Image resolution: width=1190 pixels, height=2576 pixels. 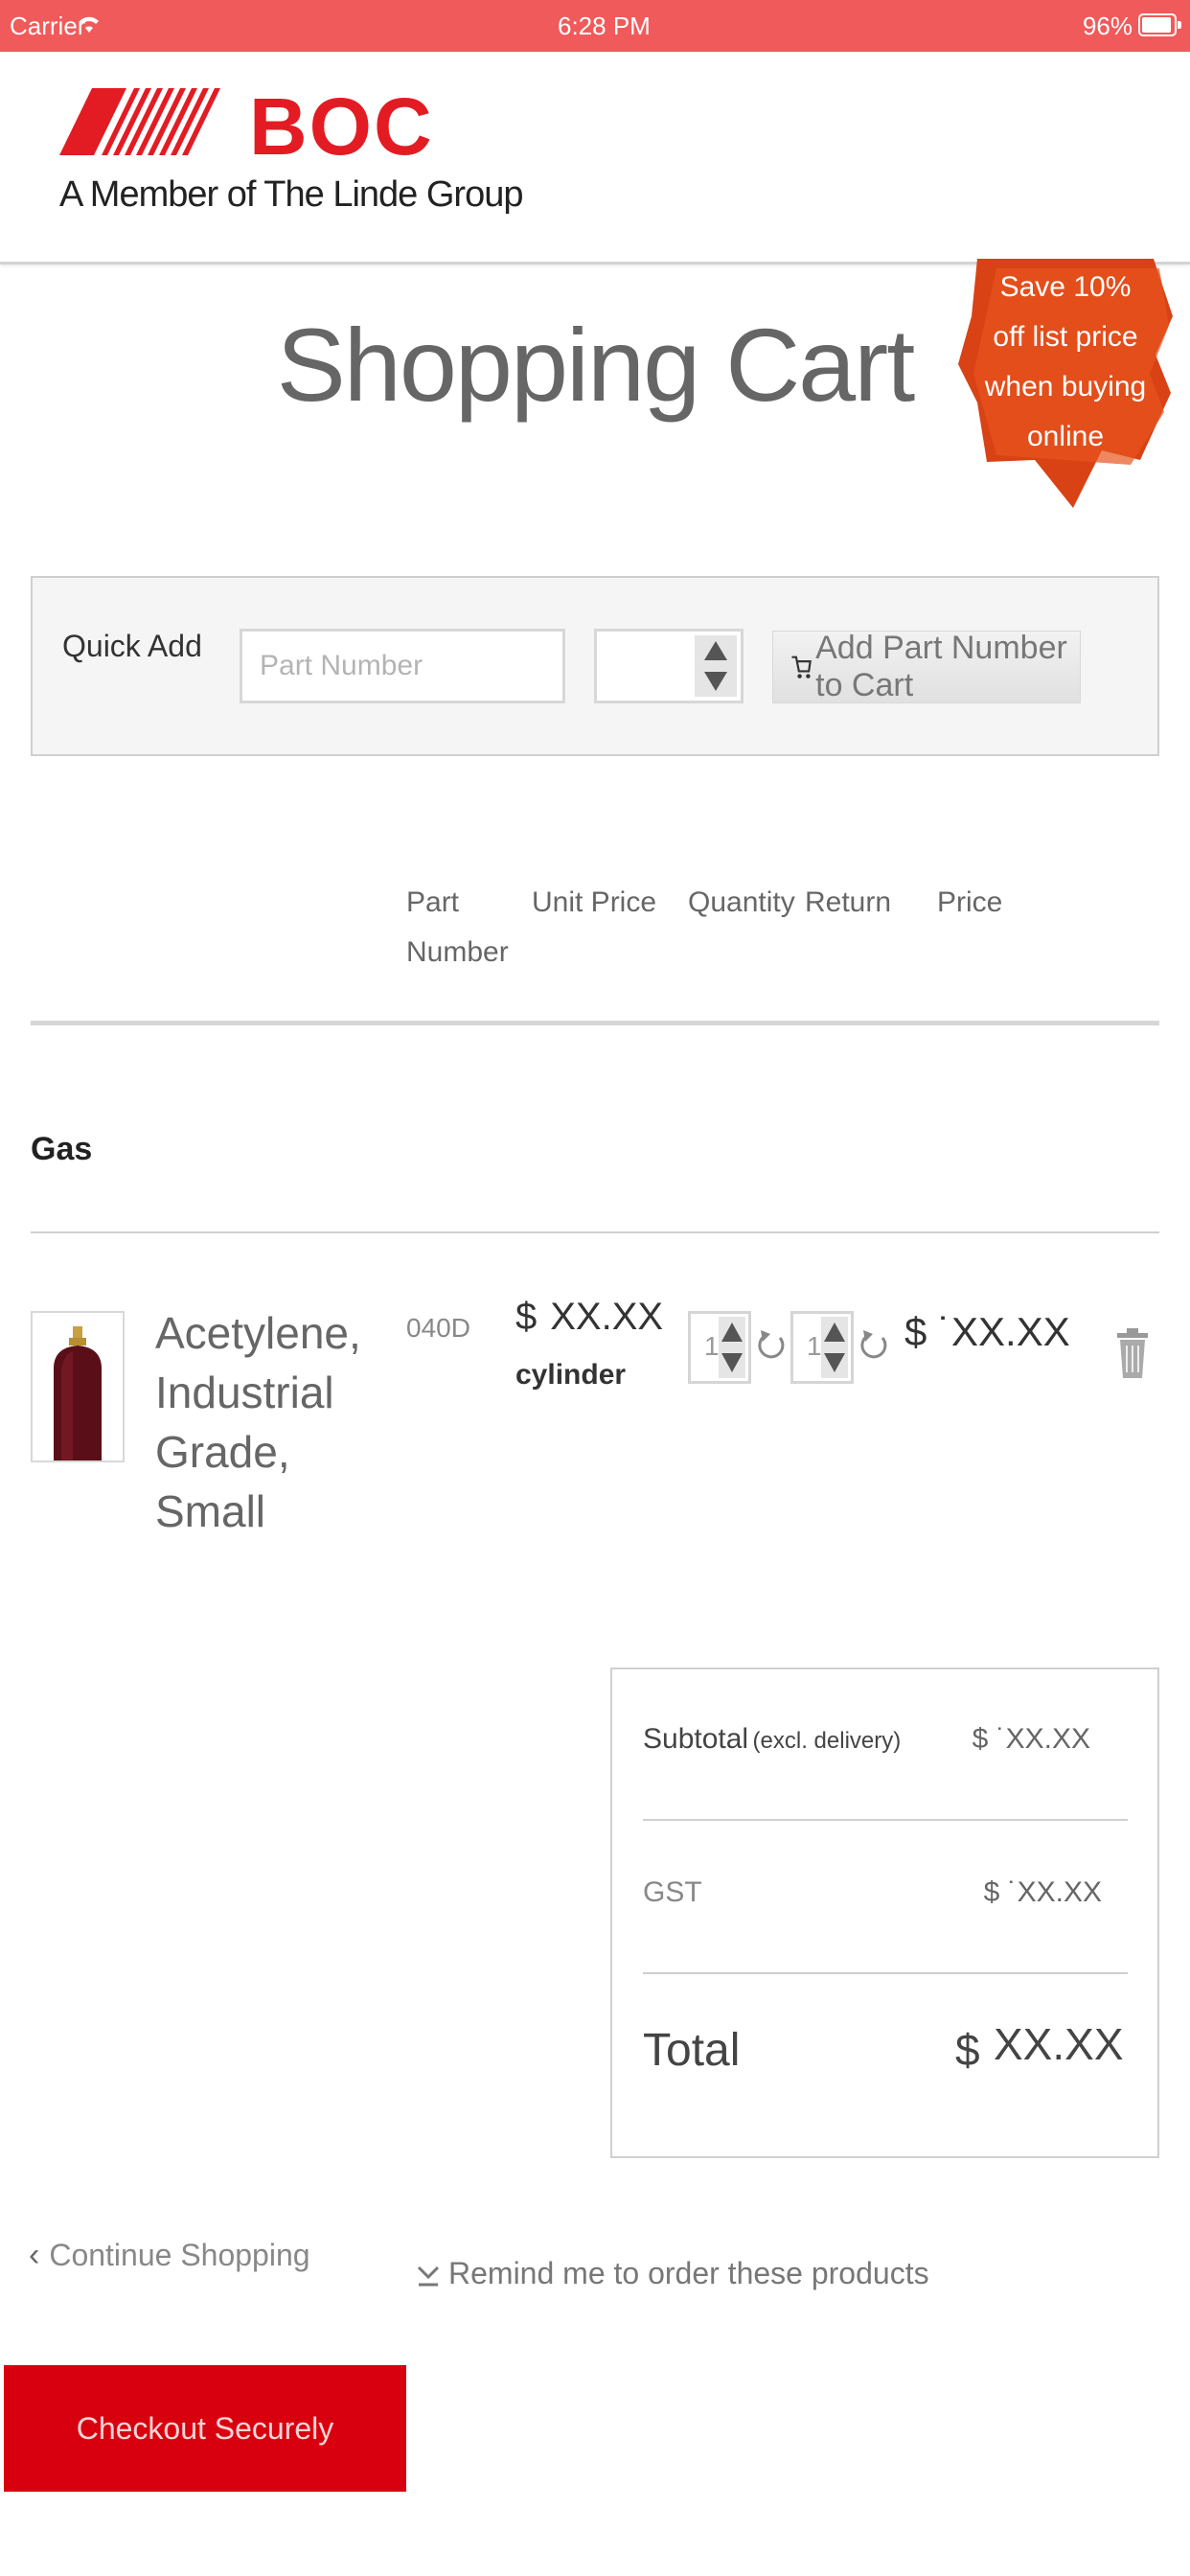 I want to click on battery-icon, so click(x=1160, y=24).